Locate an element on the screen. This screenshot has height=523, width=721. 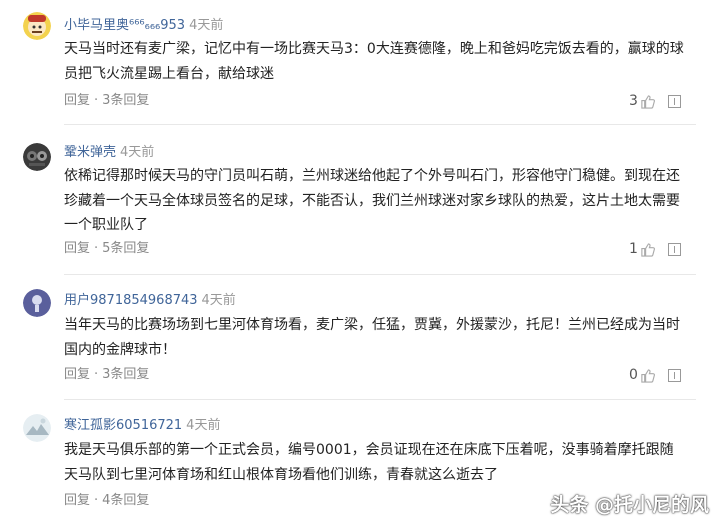
username: 用户9871854968743 4天前 is located at coordinates (150, 301).